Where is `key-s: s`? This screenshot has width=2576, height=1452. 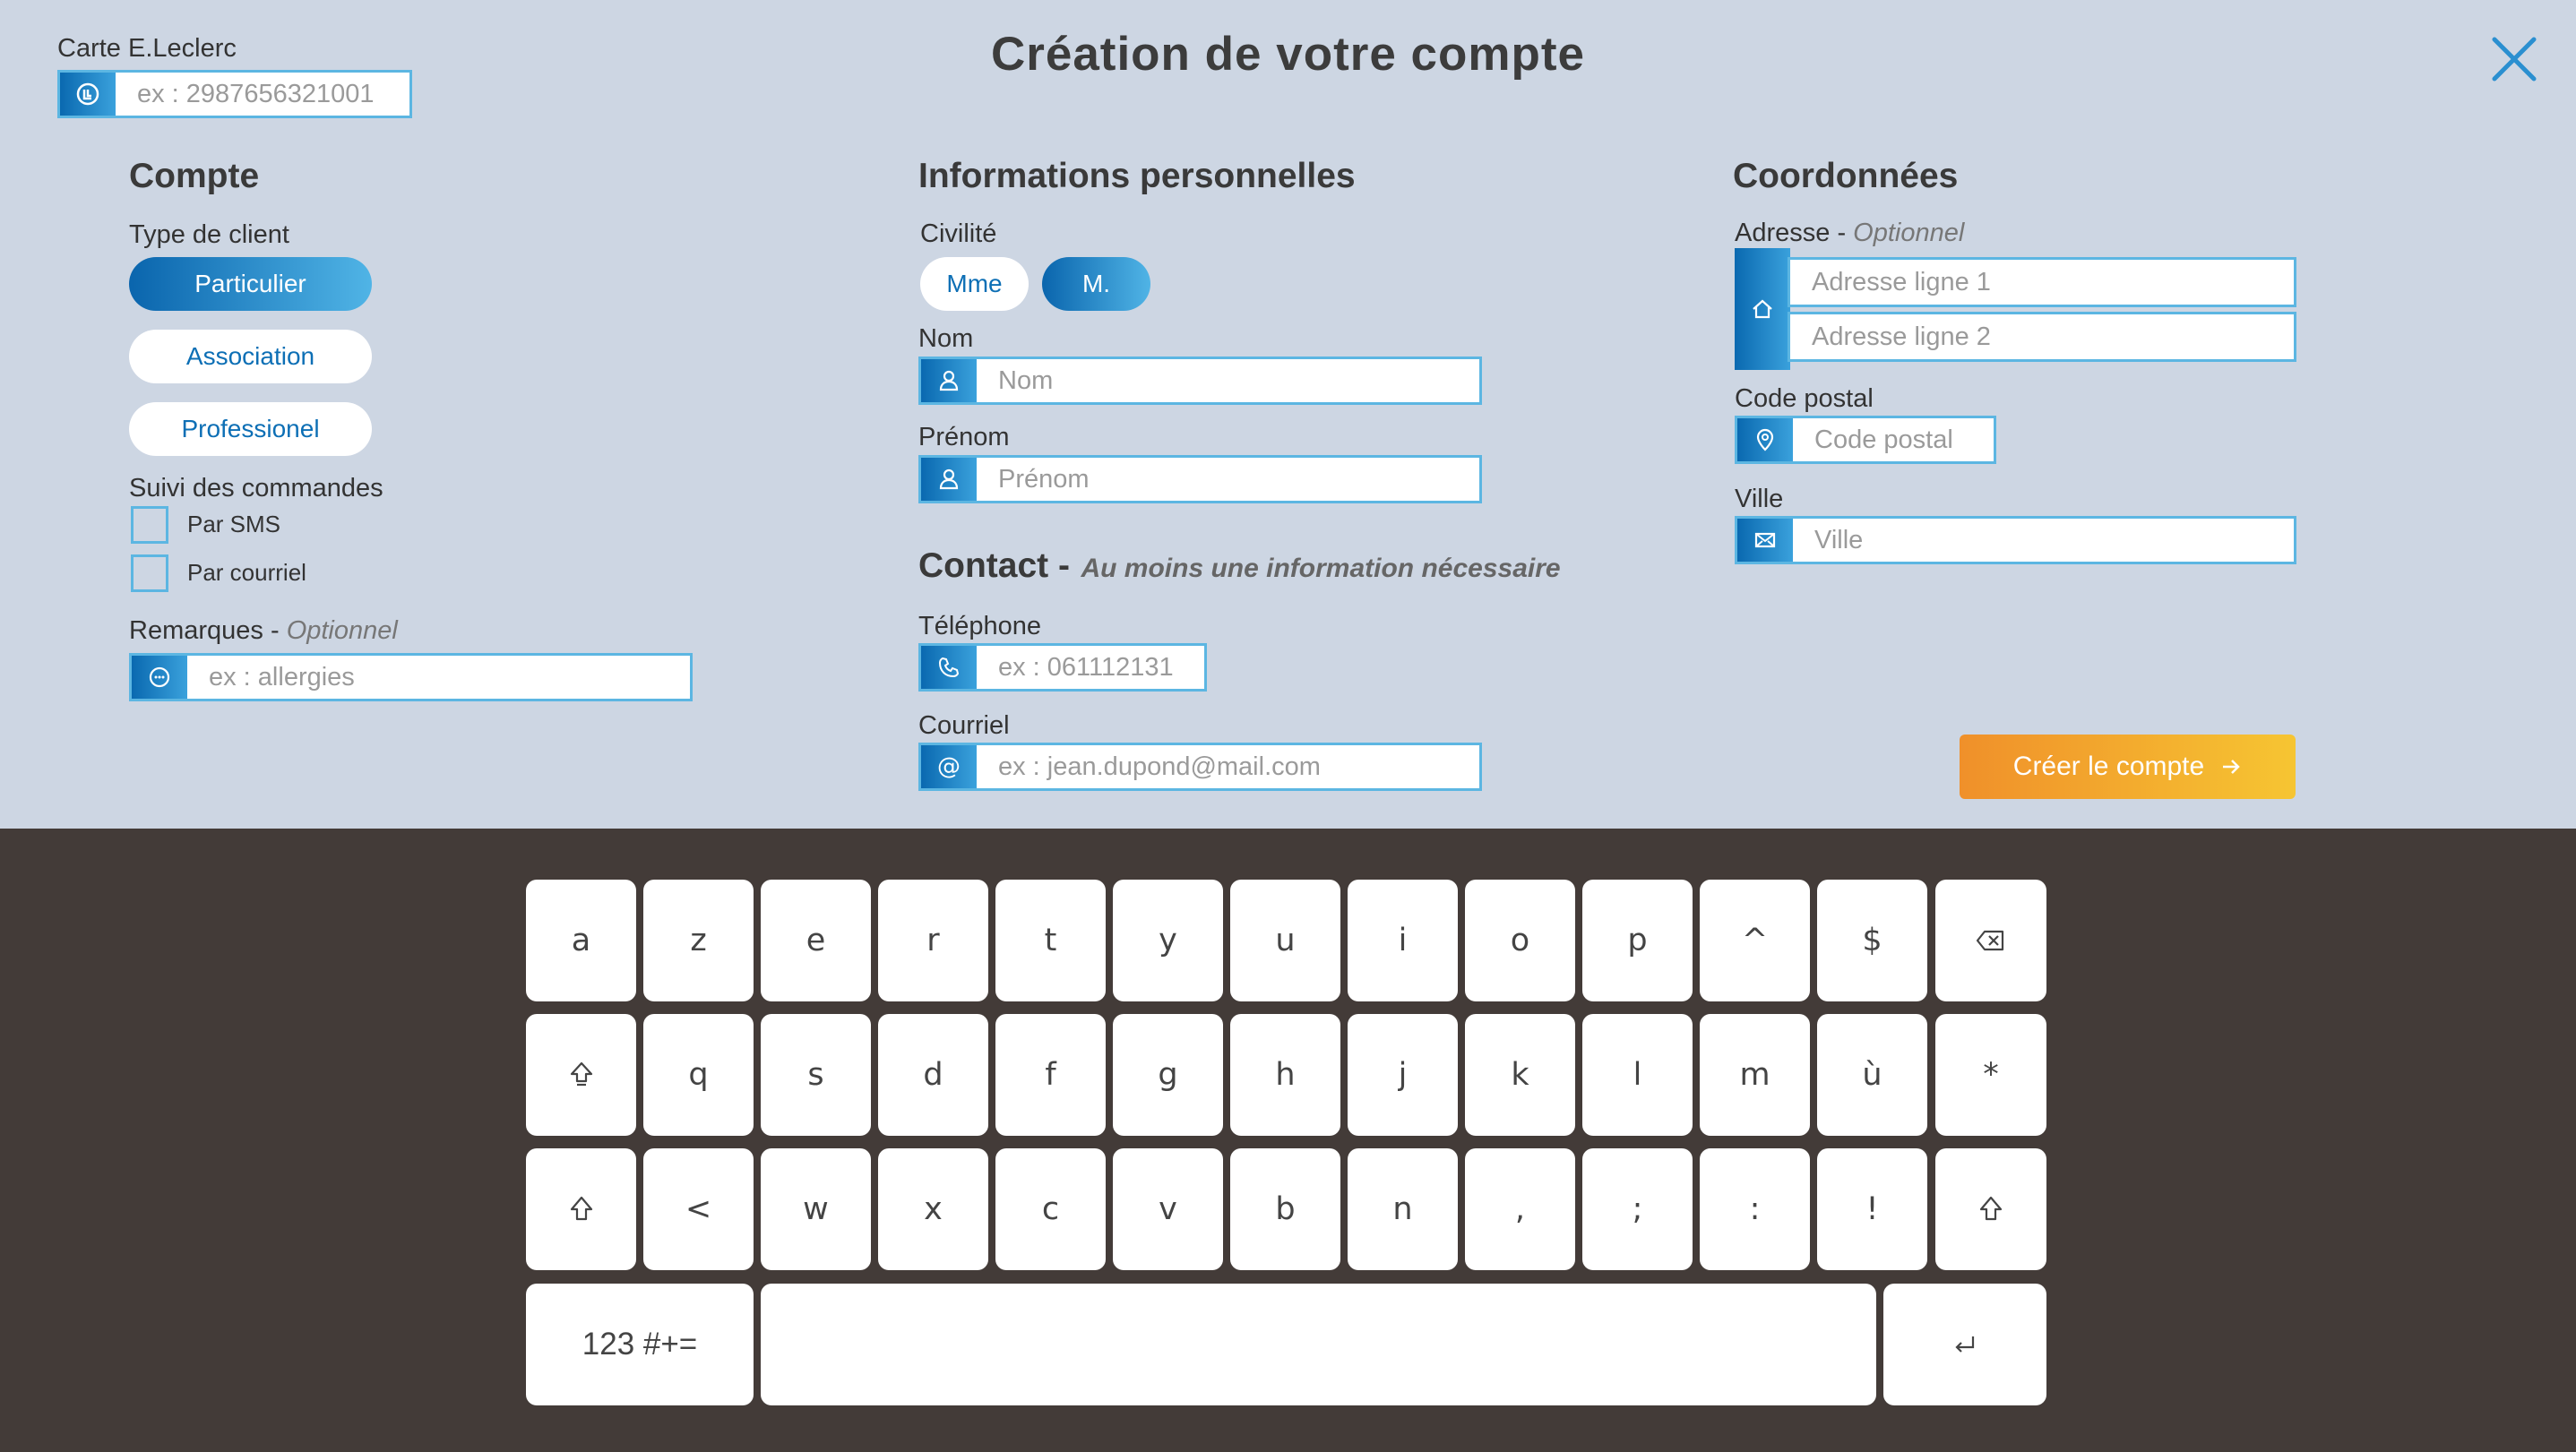 key-s: s is located at coordinates (816, 1075).